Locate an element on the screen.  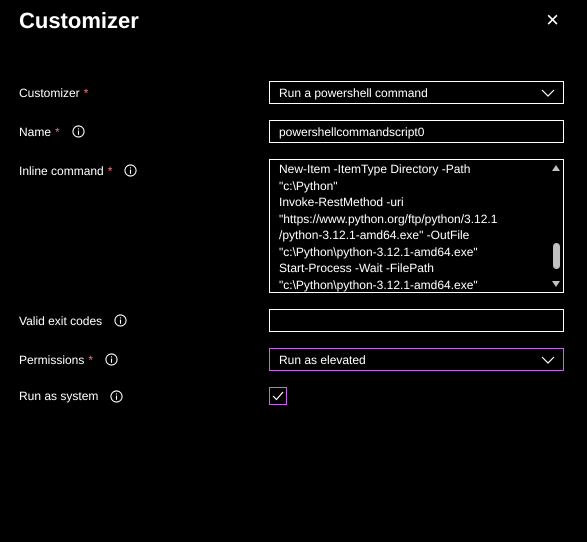
field-label: Valid exit codes is located at coordinates (60, 321).